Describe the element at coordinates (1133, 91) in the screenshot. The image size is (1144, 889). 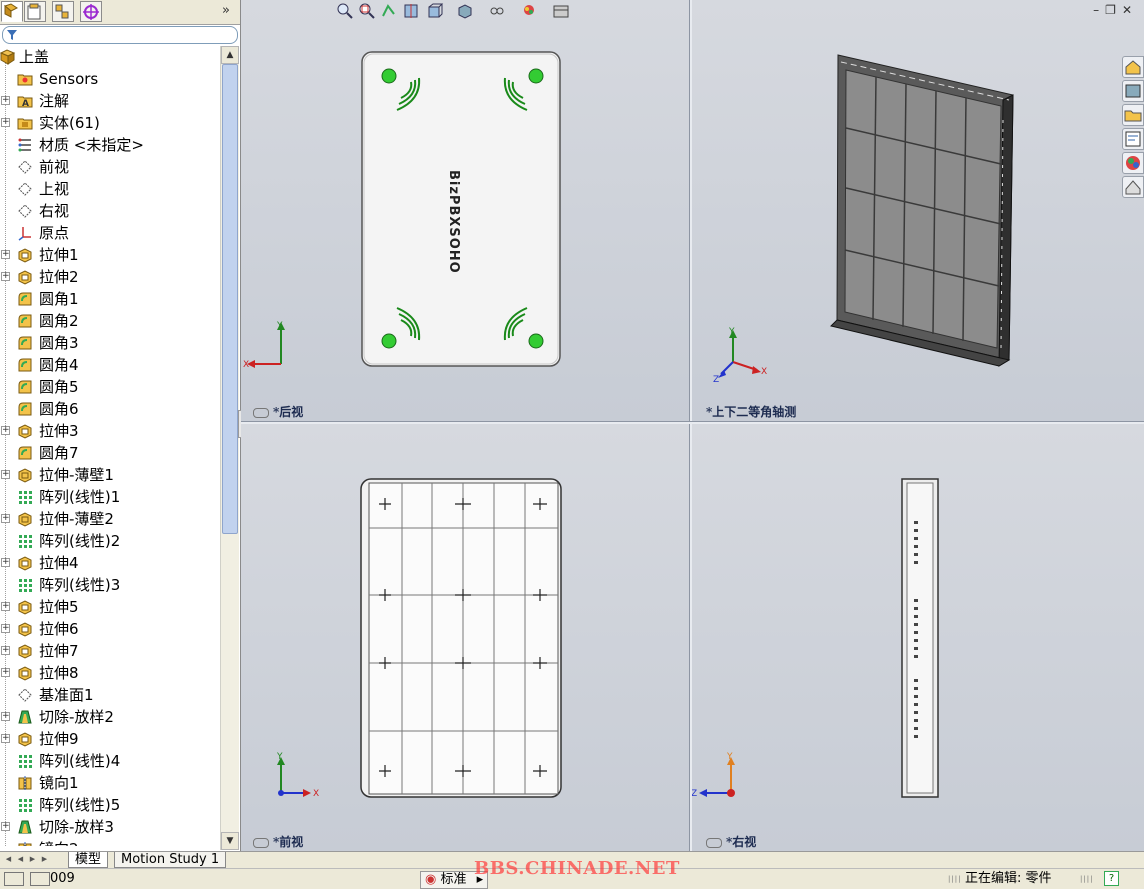
I see `design-library-tab` at that location.